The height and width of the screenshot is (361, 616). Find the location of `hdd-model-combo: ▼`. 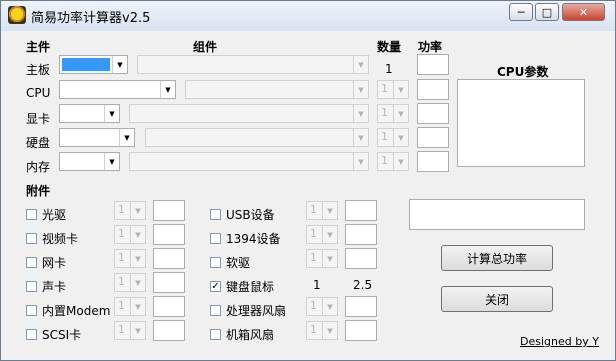

hdd-model-combo: ▼ is located at coordinates (257, 137).